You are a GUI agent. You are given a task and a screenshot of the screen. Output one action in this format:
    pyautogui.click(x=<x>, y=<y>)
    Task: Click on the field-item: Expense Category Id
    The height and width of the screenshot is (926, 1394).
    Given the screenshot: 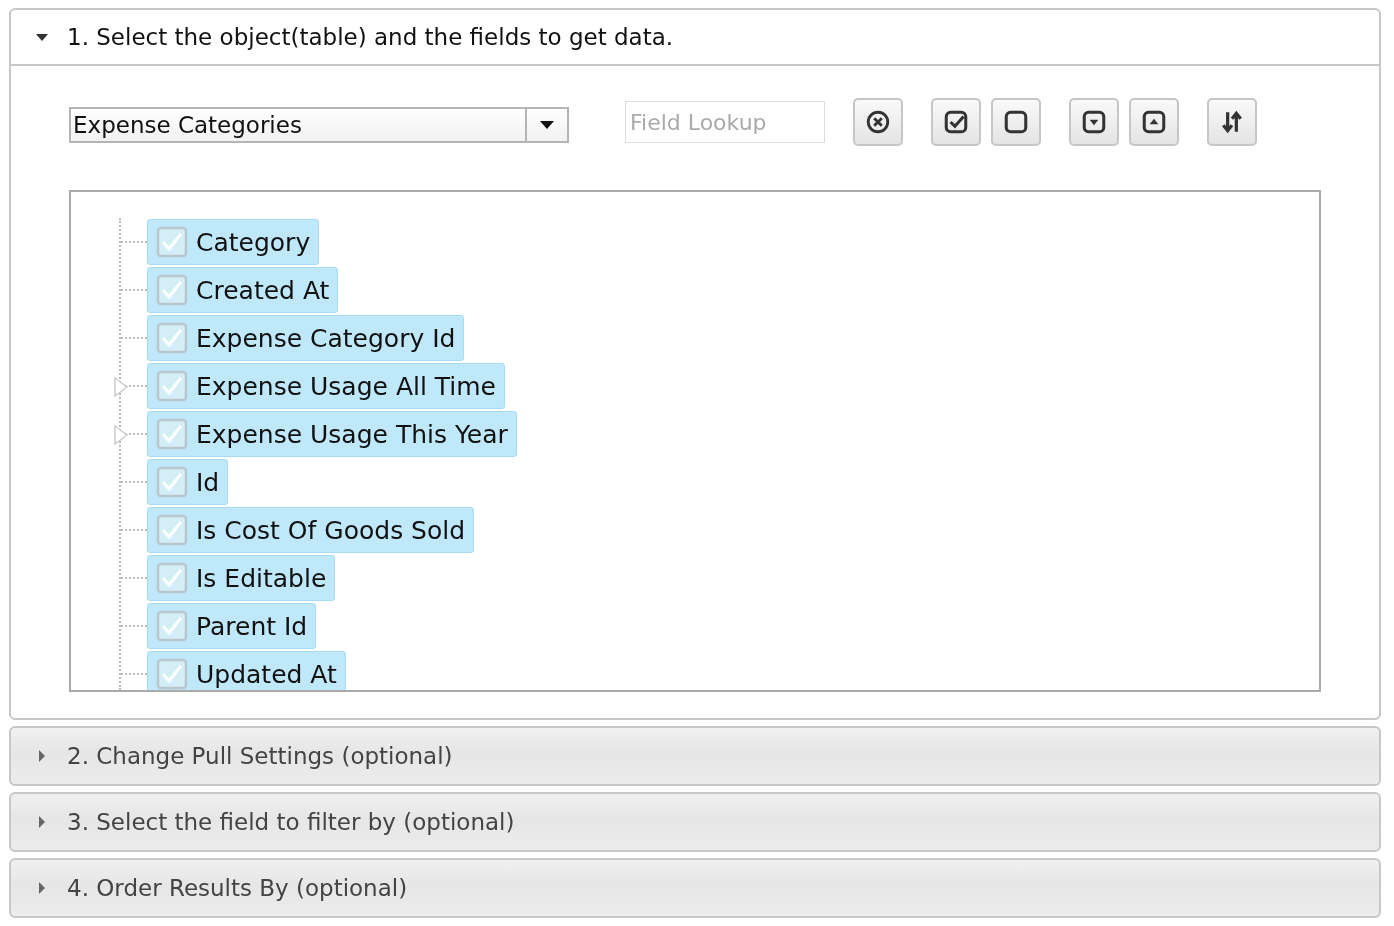 What is the action you would take?
    pyautogui.click(x=306, y=338)
    